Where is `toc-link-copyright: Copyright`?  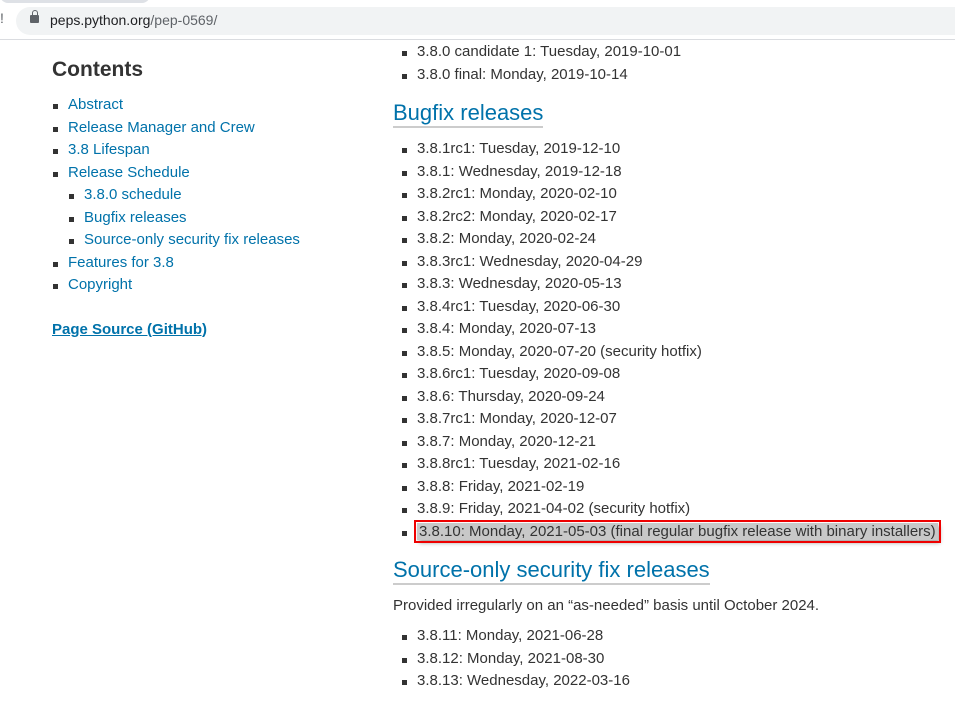
toc-link-copyright: Copyright is located at coordinates (100, 284).